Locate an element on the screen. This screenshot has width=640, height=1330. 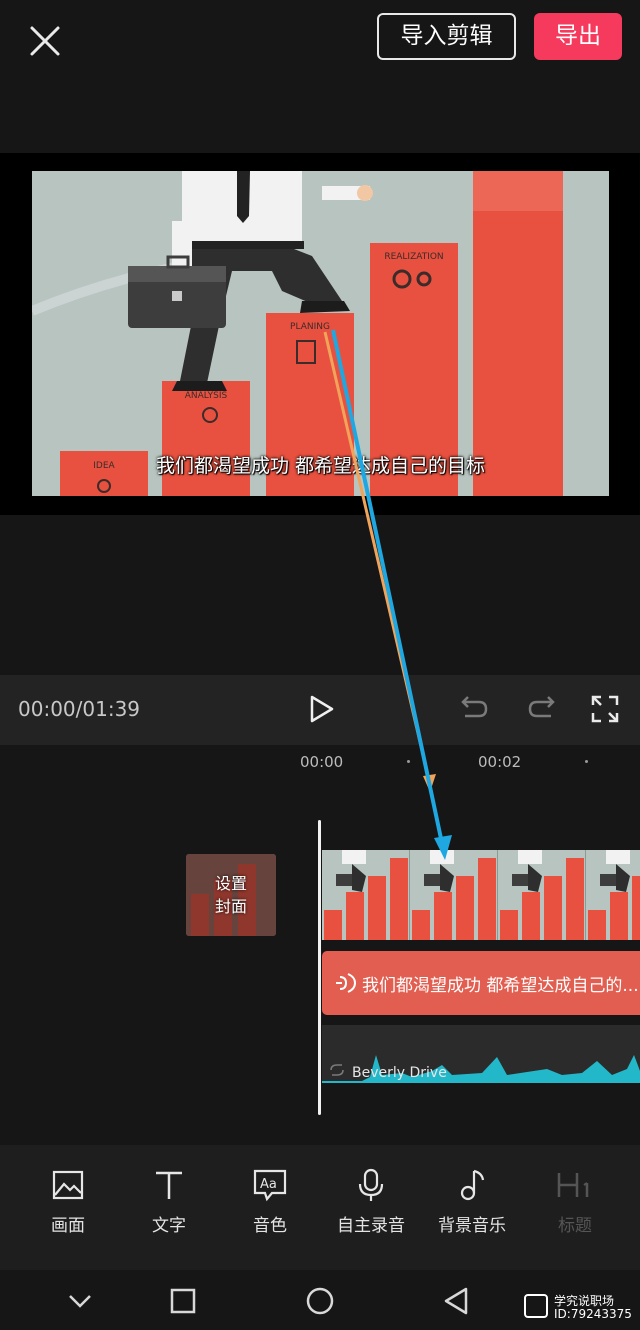
stair-label-planing: PLANING is located at coordinates (310, 327).